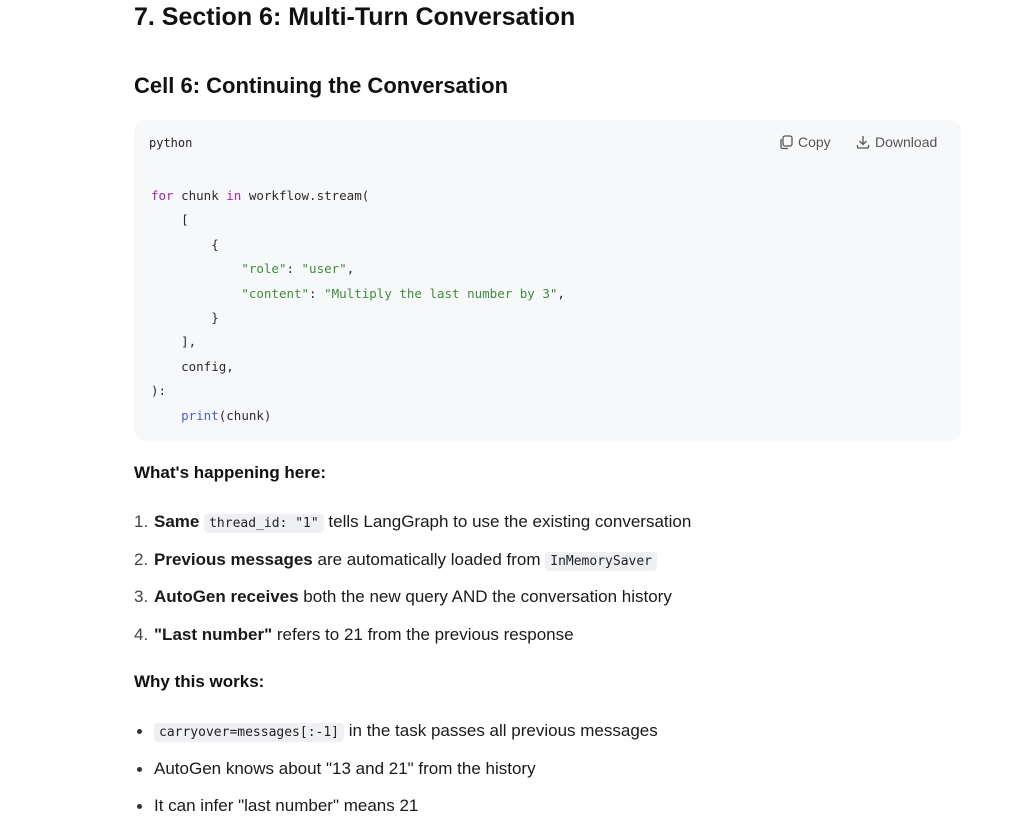 This screenshot has width=1036, height=832. Describe the element at coordinates (601, 561) in the screenshot. I see `inline-code: InMemorySaver` at that location.